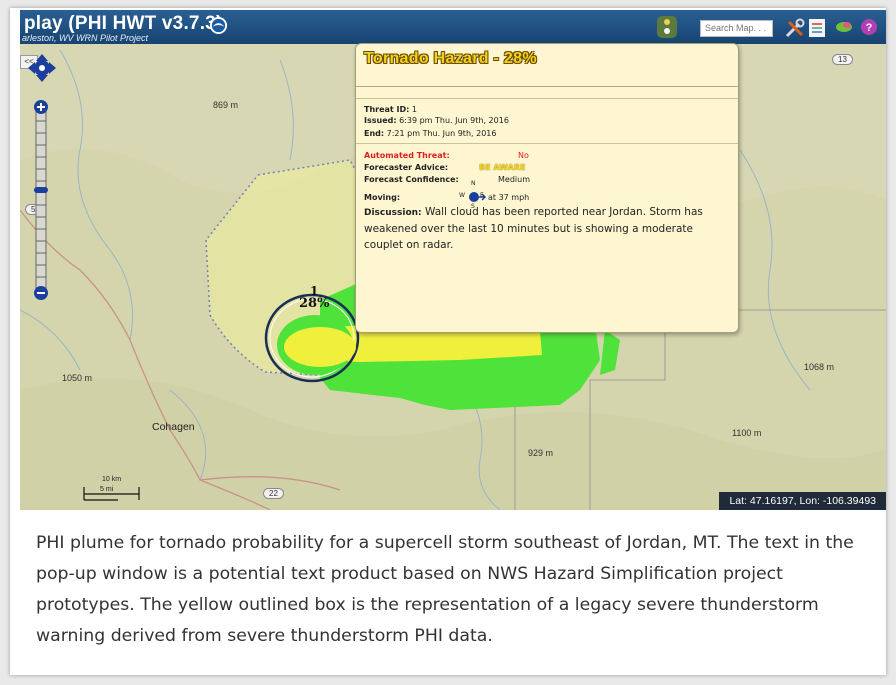  What do you see at coordinates (107, 489) in the screenshot?
I see `scale-mi-label: 5 mi` at bounding box center [107, 489].